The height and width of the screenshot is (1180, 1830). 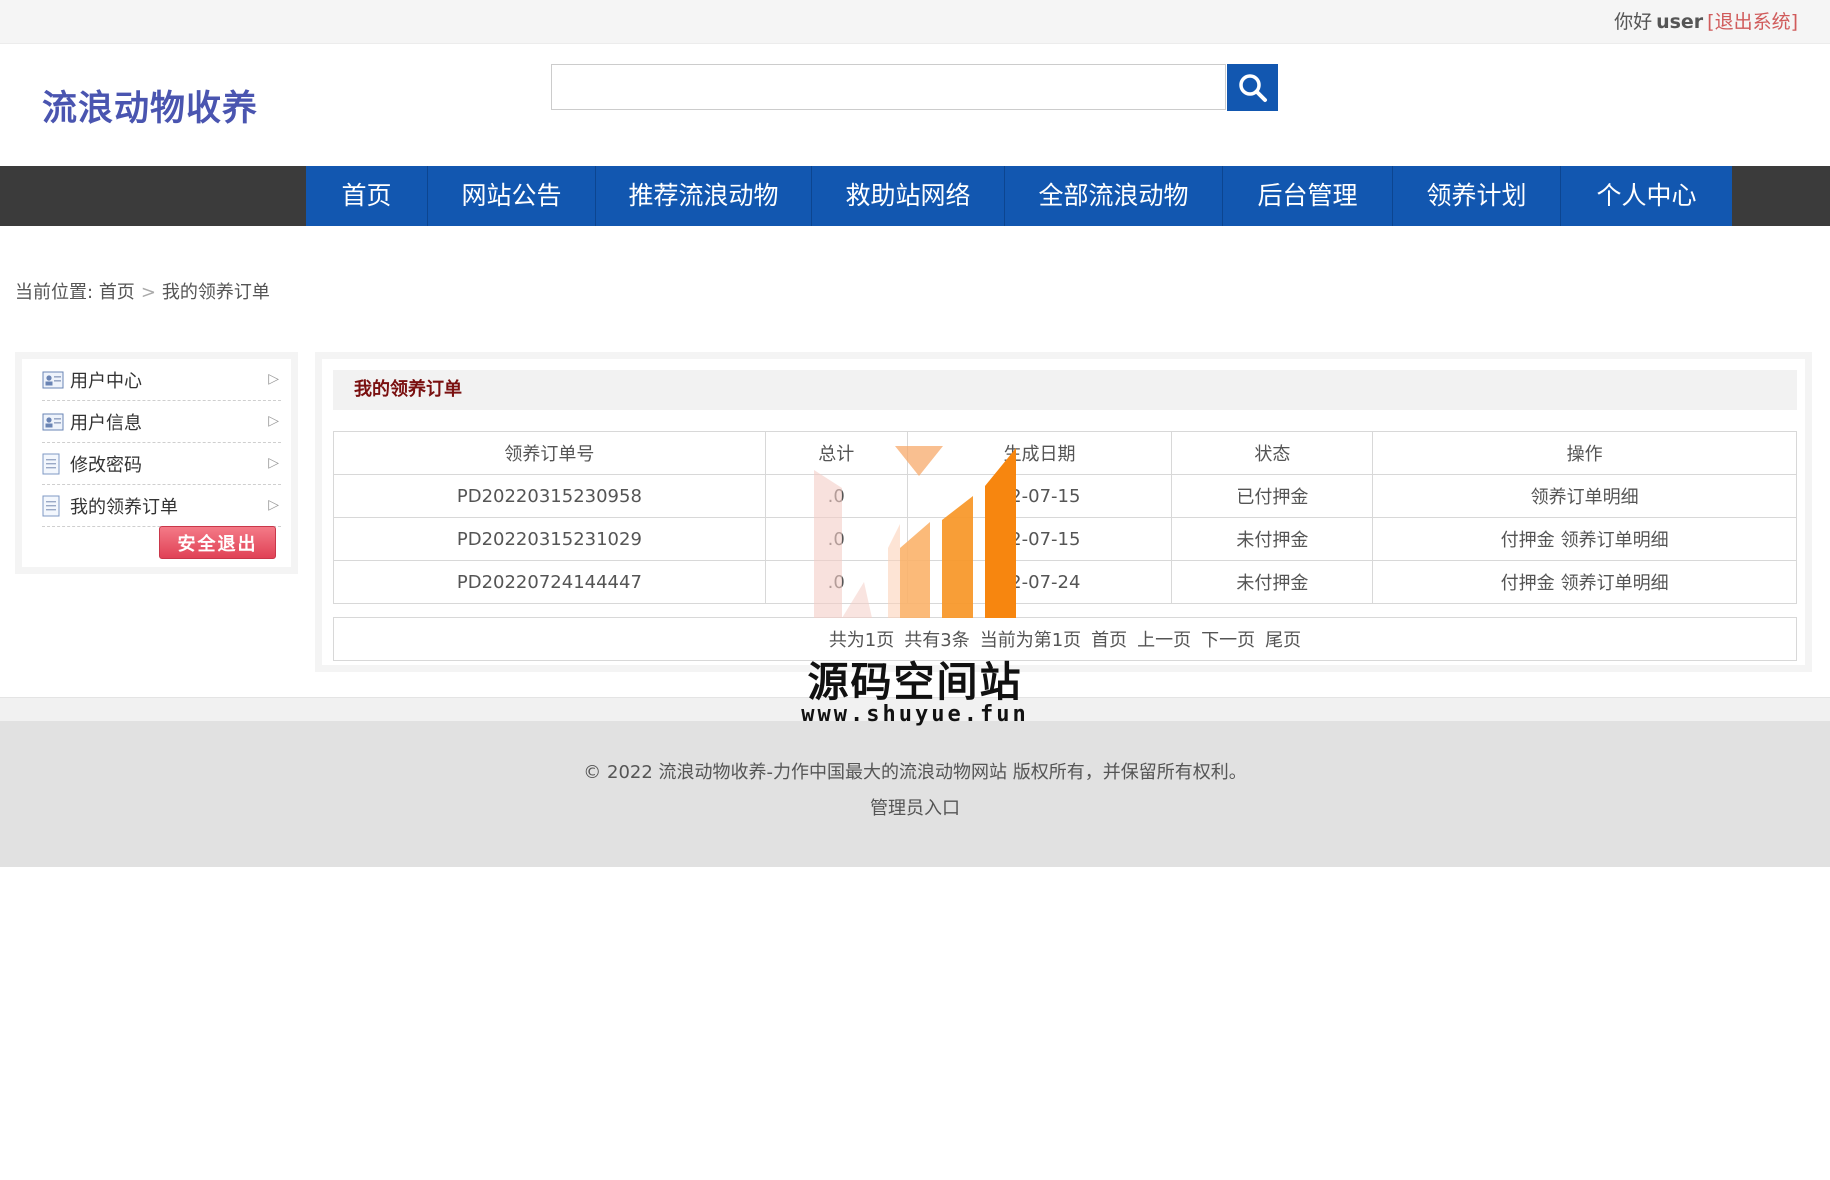 I want to click on search-input, so click(x=888, y=87).